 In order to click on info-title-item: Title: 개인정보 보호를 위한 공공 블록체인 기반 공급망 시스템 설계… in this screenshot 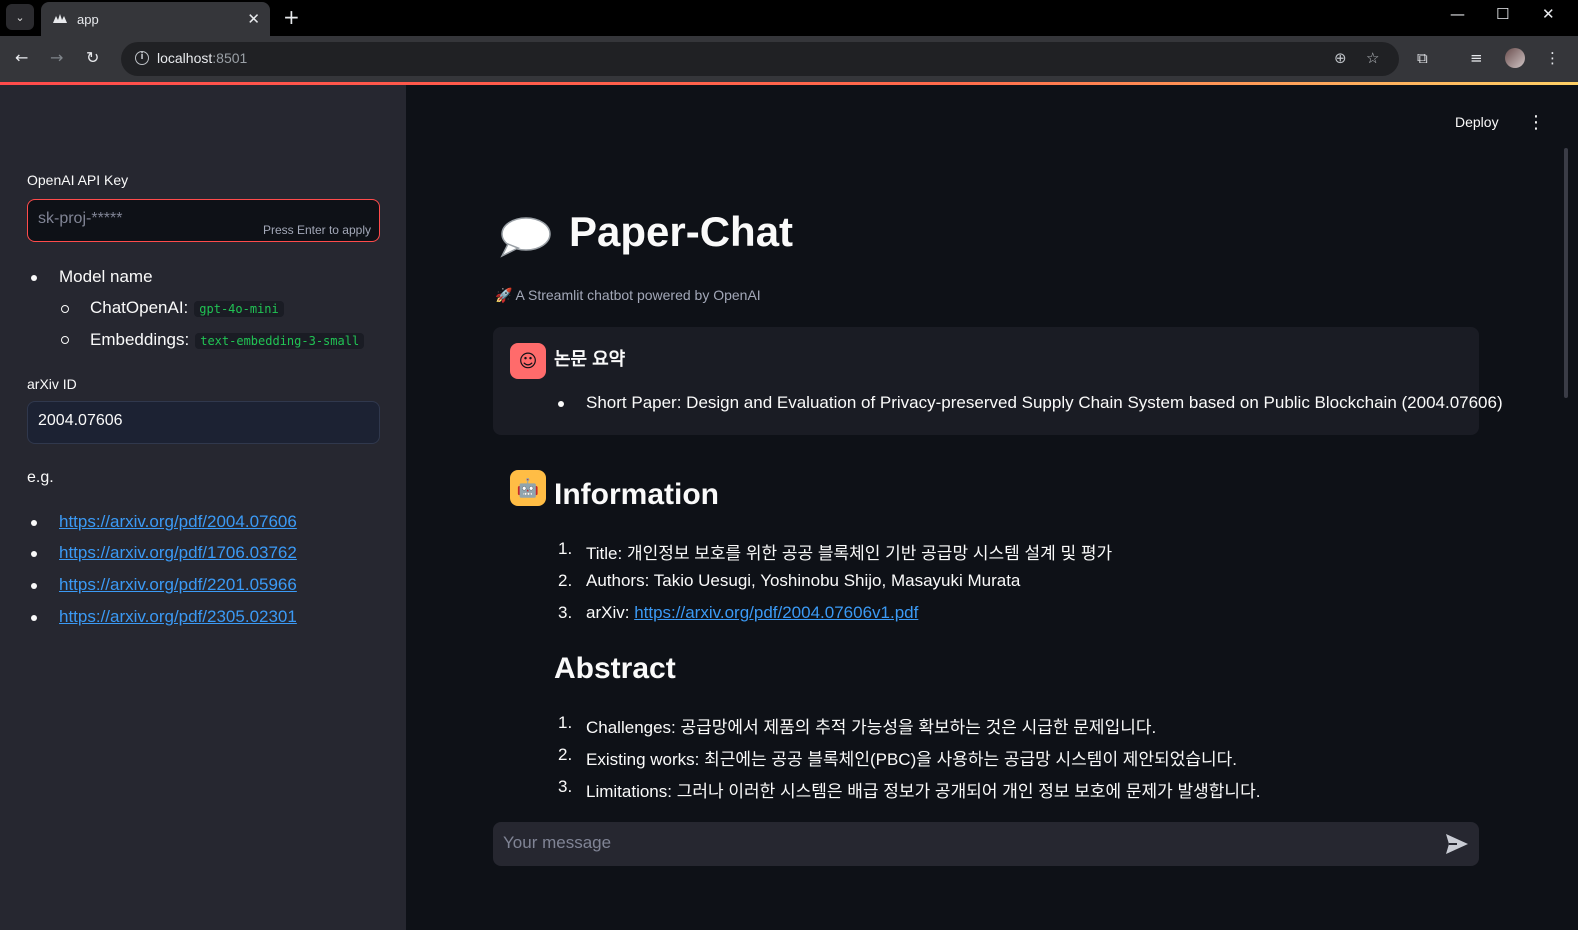, I will do `click(849, 553)`.